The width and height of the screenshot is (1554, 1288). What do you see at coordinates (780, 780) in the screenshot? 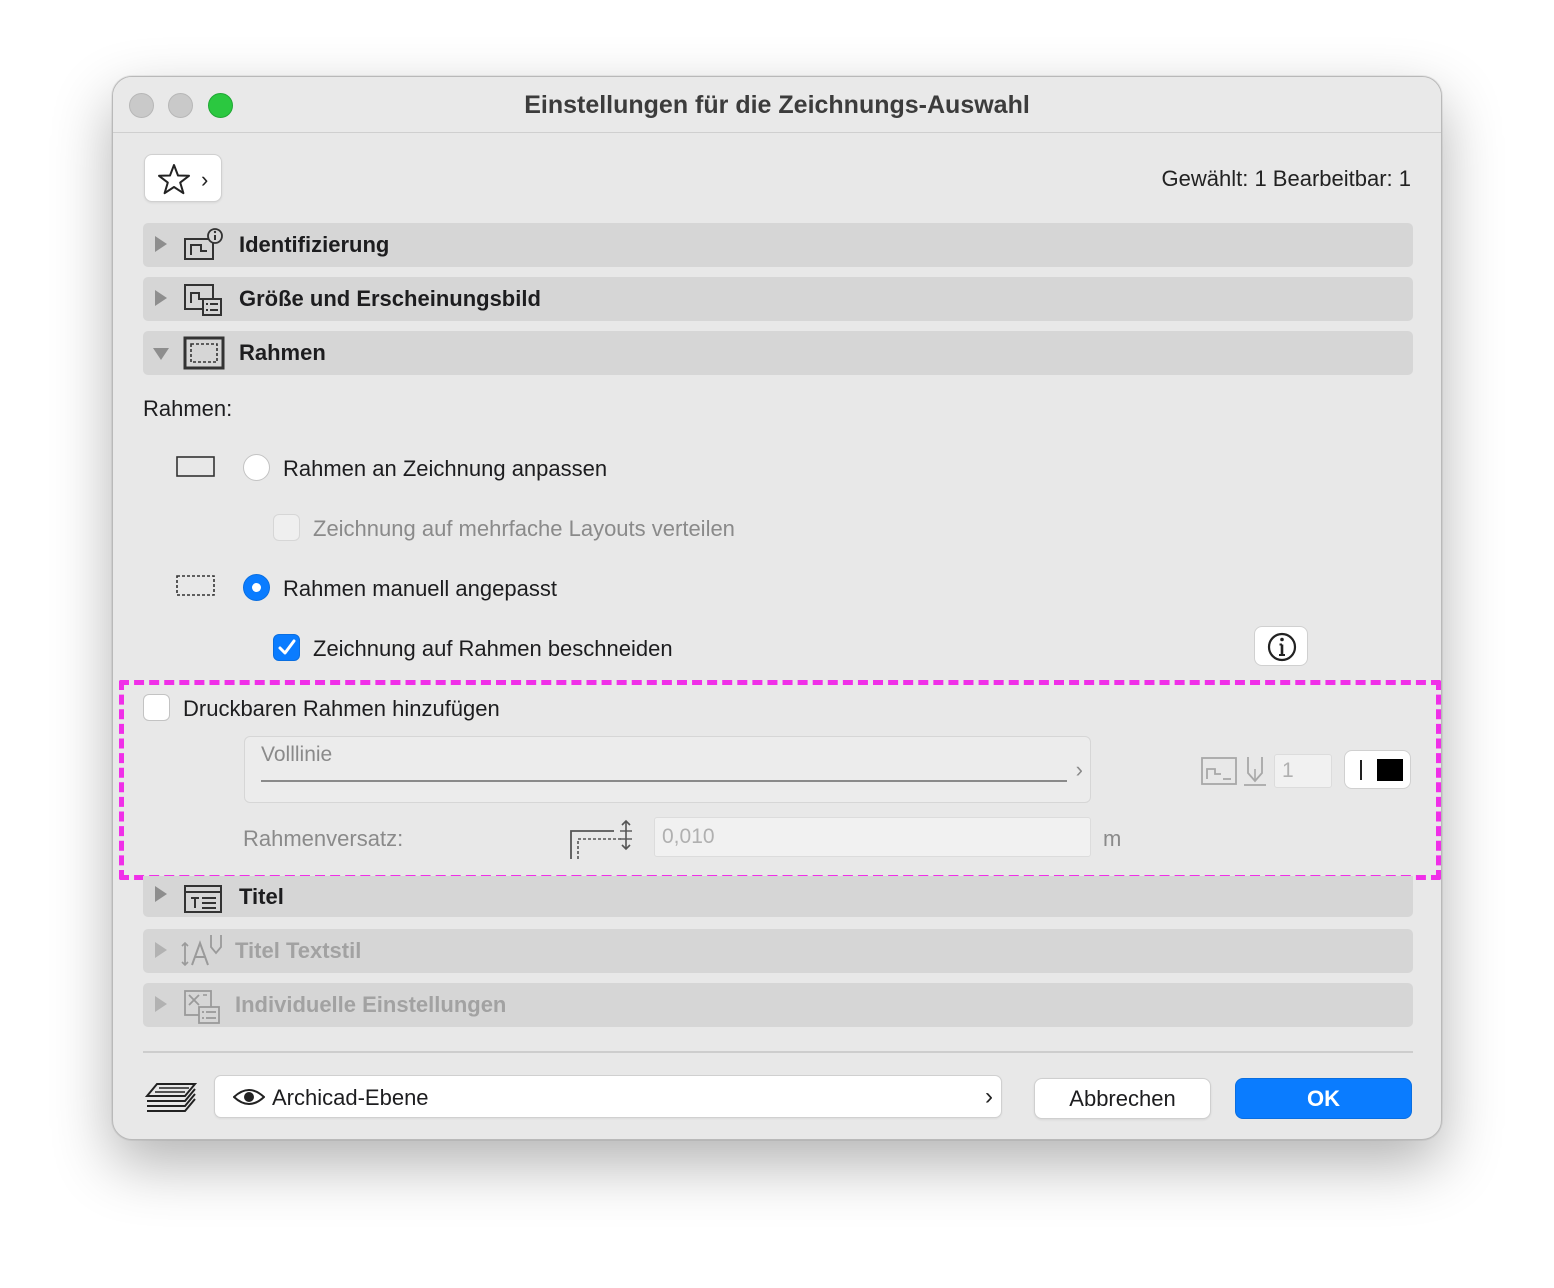
I see `highlight-annotation` at bounding box center [780, 780].